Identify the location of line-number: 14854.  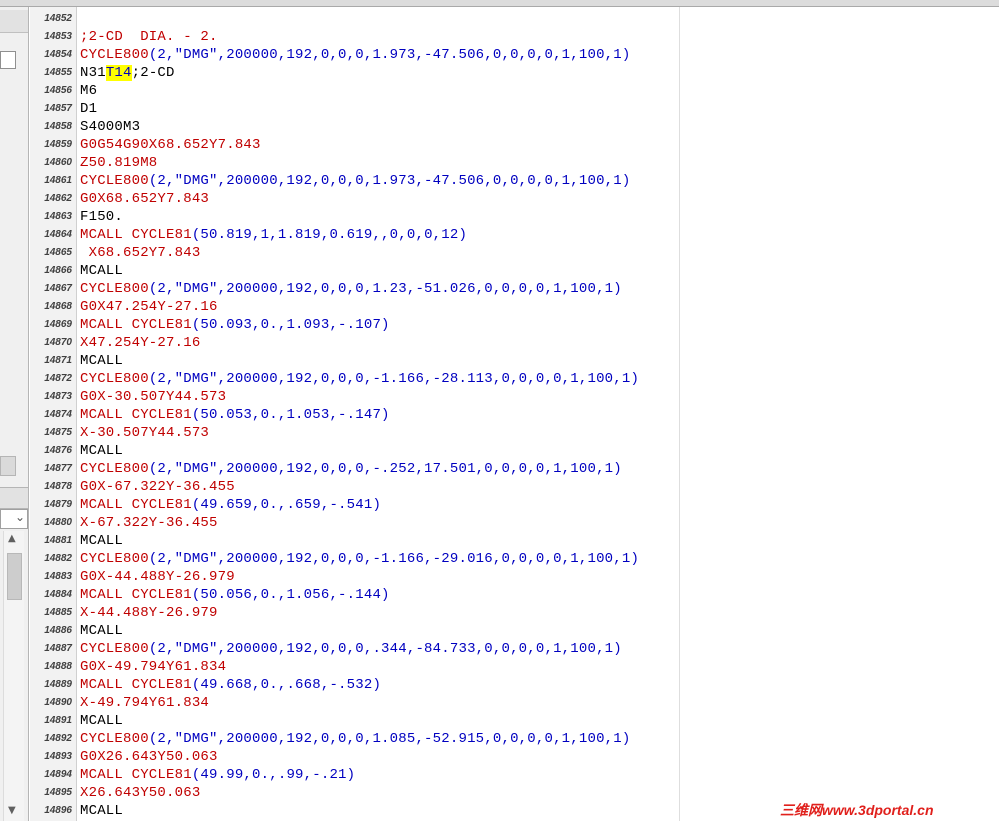
(58, 54).